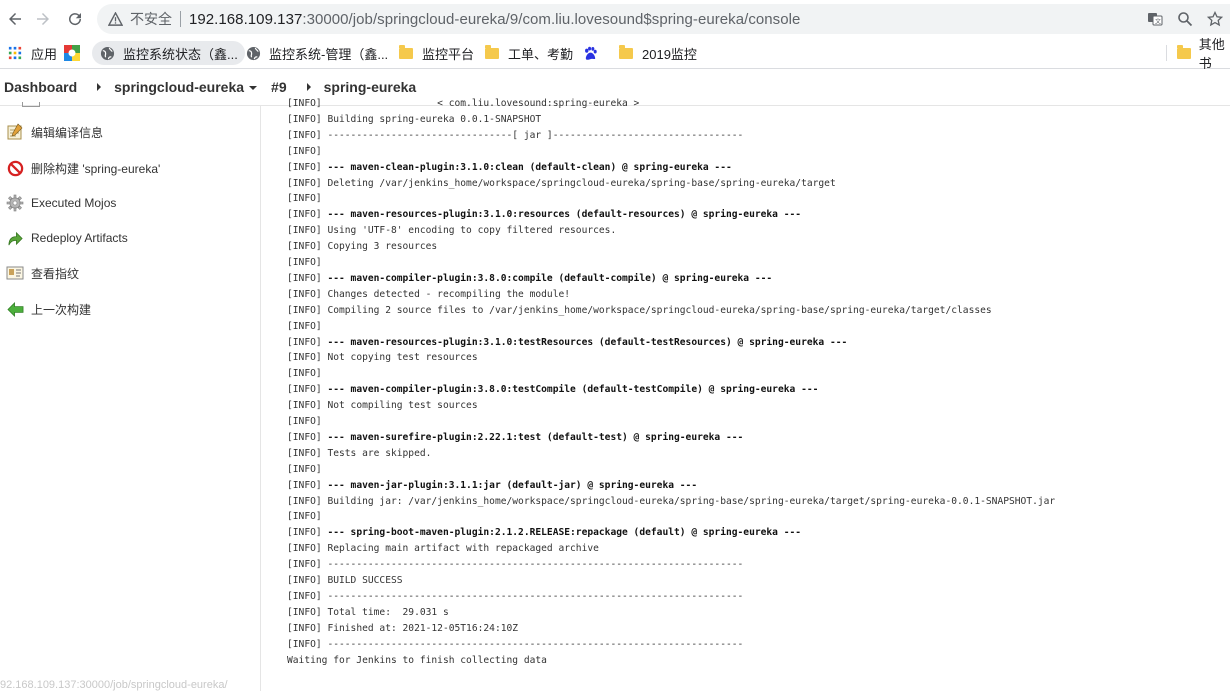 This screenshot has height=691, width=1230. Describe the element at coordinates (15, 238) in the screenshot. I see `redeploy-arrow-icon` at that location.